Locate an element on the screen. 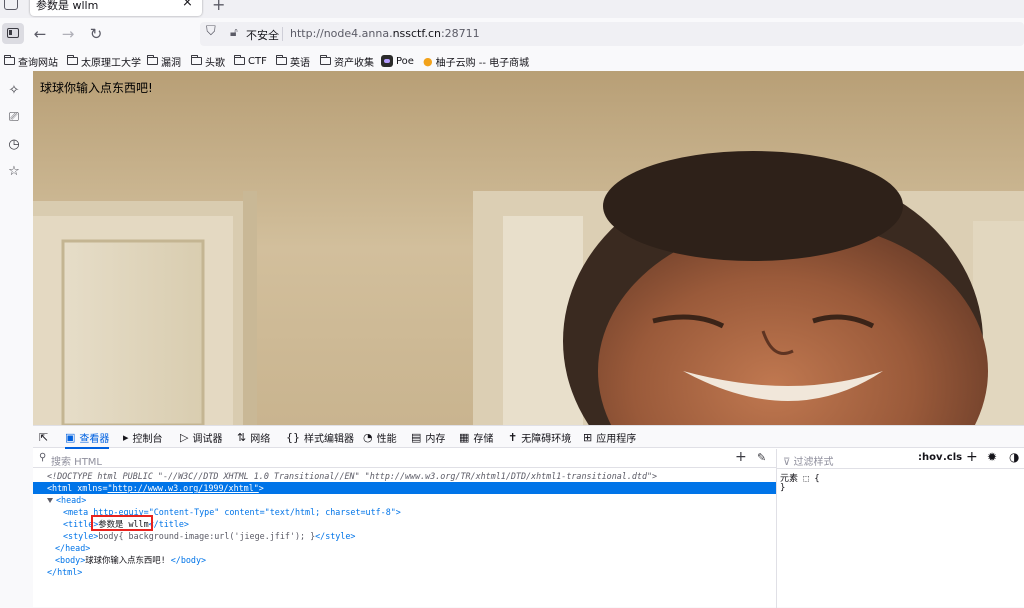 Image resolution: width=1024 pixels, height=608 pixels. sidebar-icon is located at coordinates (13, 33).